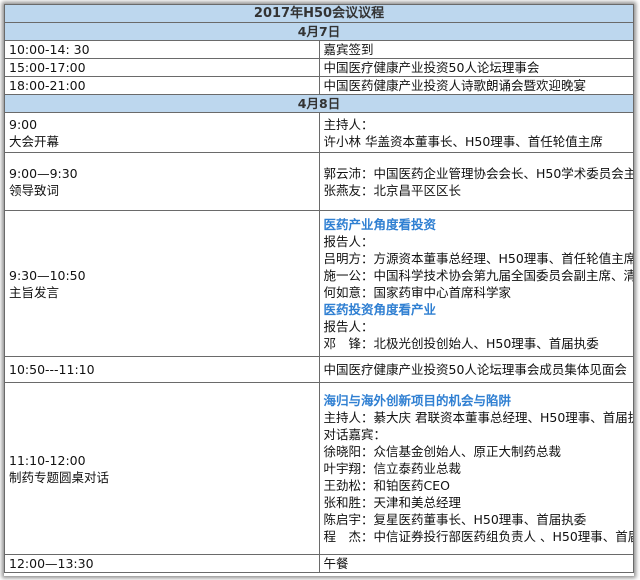 The image size is (640, 580). What do you see at coordinates (442, 451) in the screenshot?
I see `content-line: 徐晓阳：众信基金创始人、原正大制药总裁` at bounding box center [442, 451].